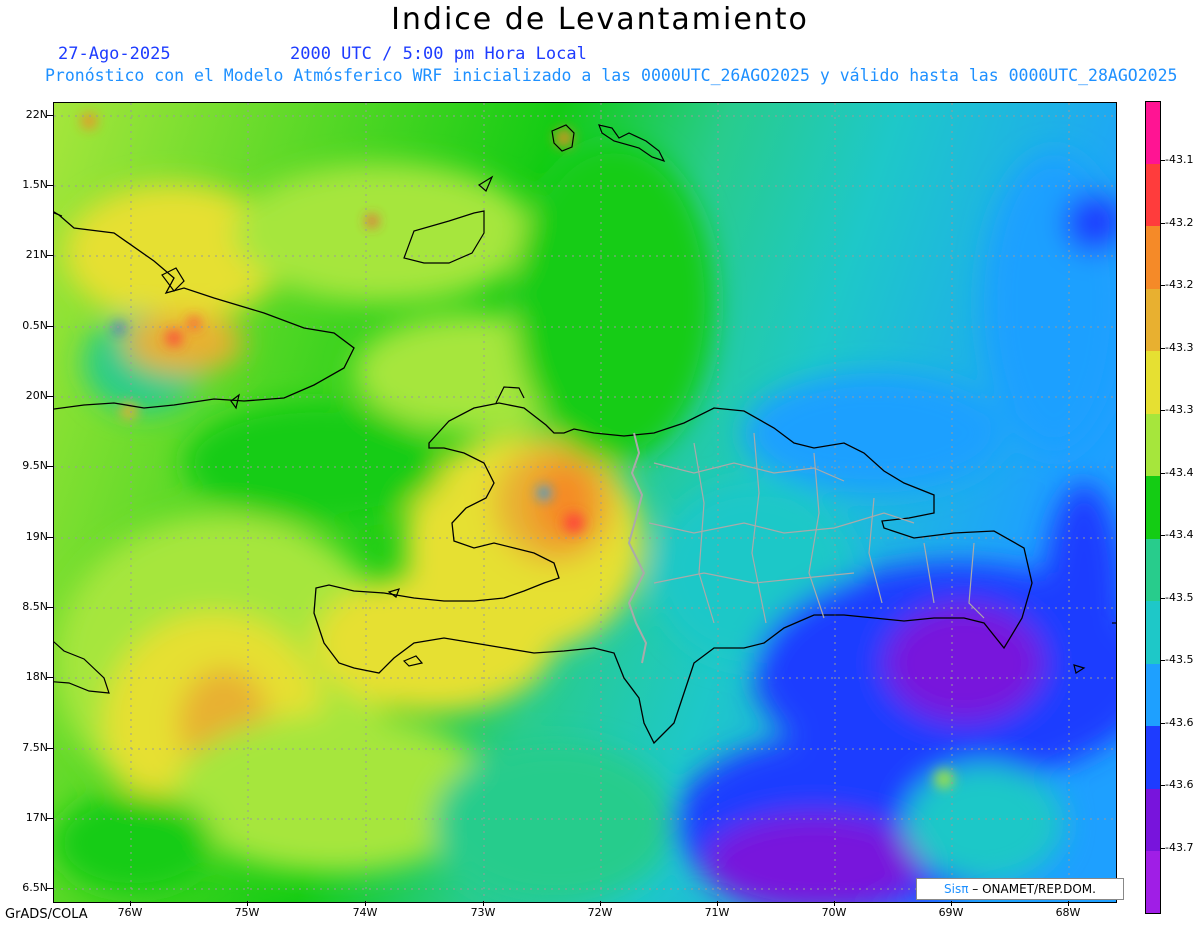  I want to click on lon-label-69w: 69W, so click(951, 912).